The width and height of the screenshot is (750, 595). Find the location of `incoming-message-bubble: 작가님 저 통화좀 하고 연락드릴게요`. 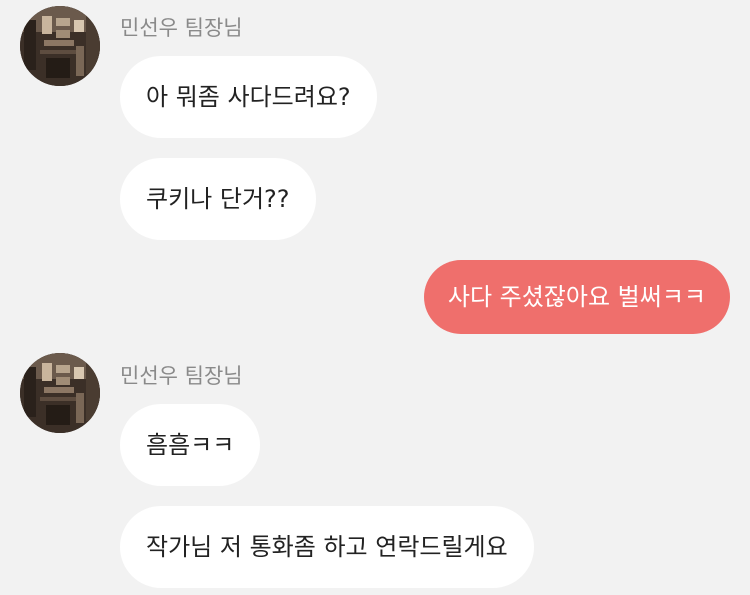

incoming-message-bubble: 작가님 저 통화좀 하고 연락드릴게요 is located at coordinates (327, 547).